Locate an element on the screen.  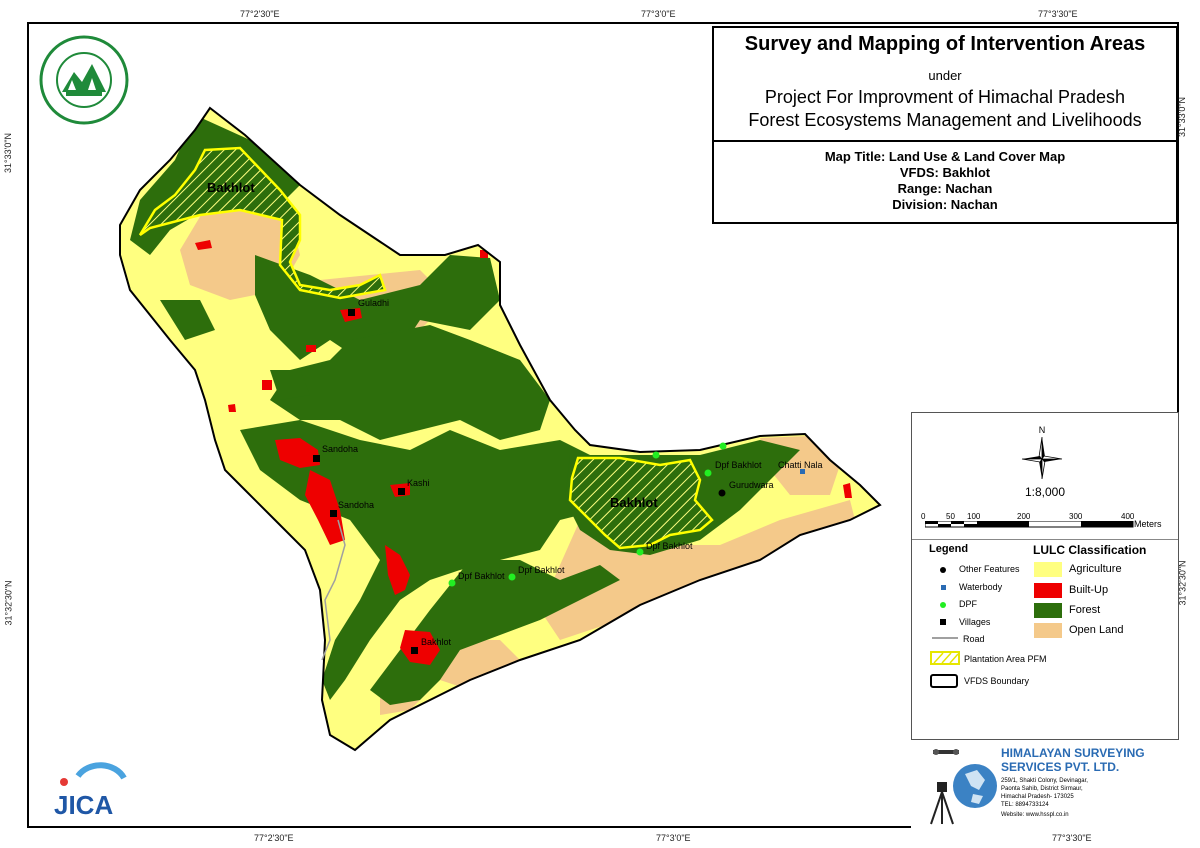
scale-tick-200: 200 is located at coordinates (1024, 516).